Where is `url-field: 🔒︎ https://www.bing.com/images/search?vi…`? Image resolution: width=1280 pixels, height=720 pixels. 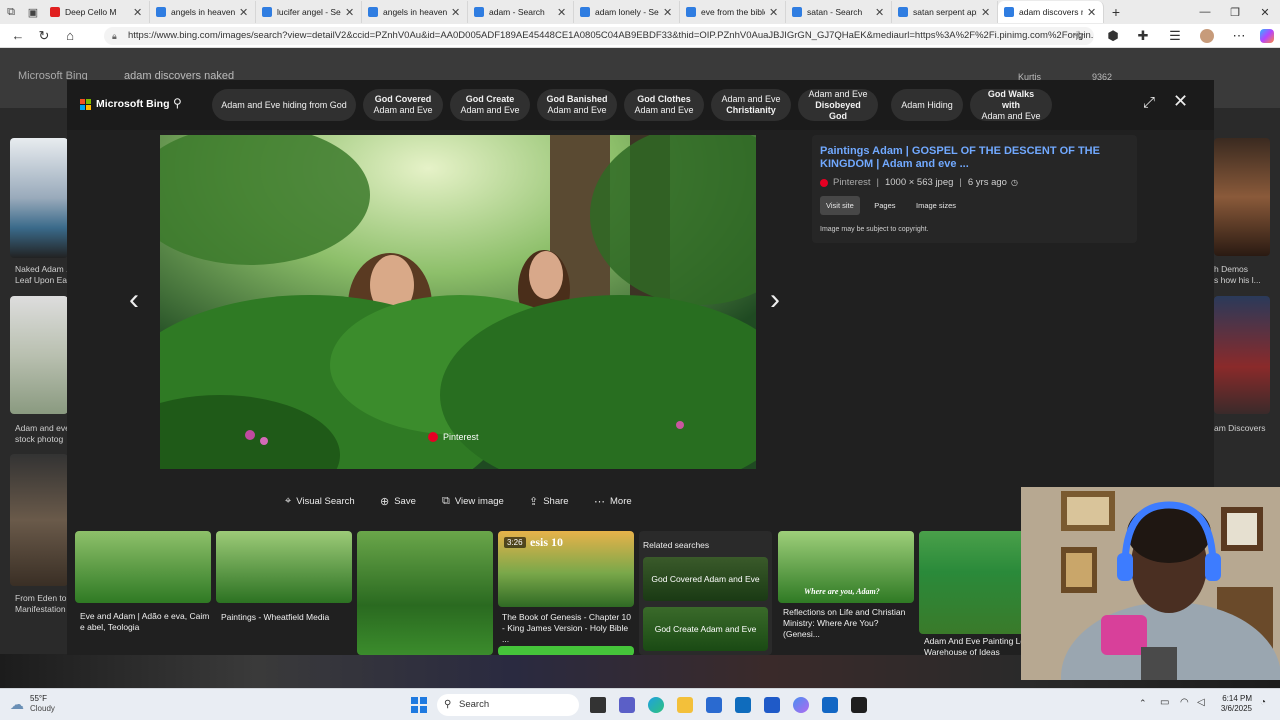 url-field: 🔒︎ https://www.bing.com/images/search?vi… is located at coordinates (599, 36).